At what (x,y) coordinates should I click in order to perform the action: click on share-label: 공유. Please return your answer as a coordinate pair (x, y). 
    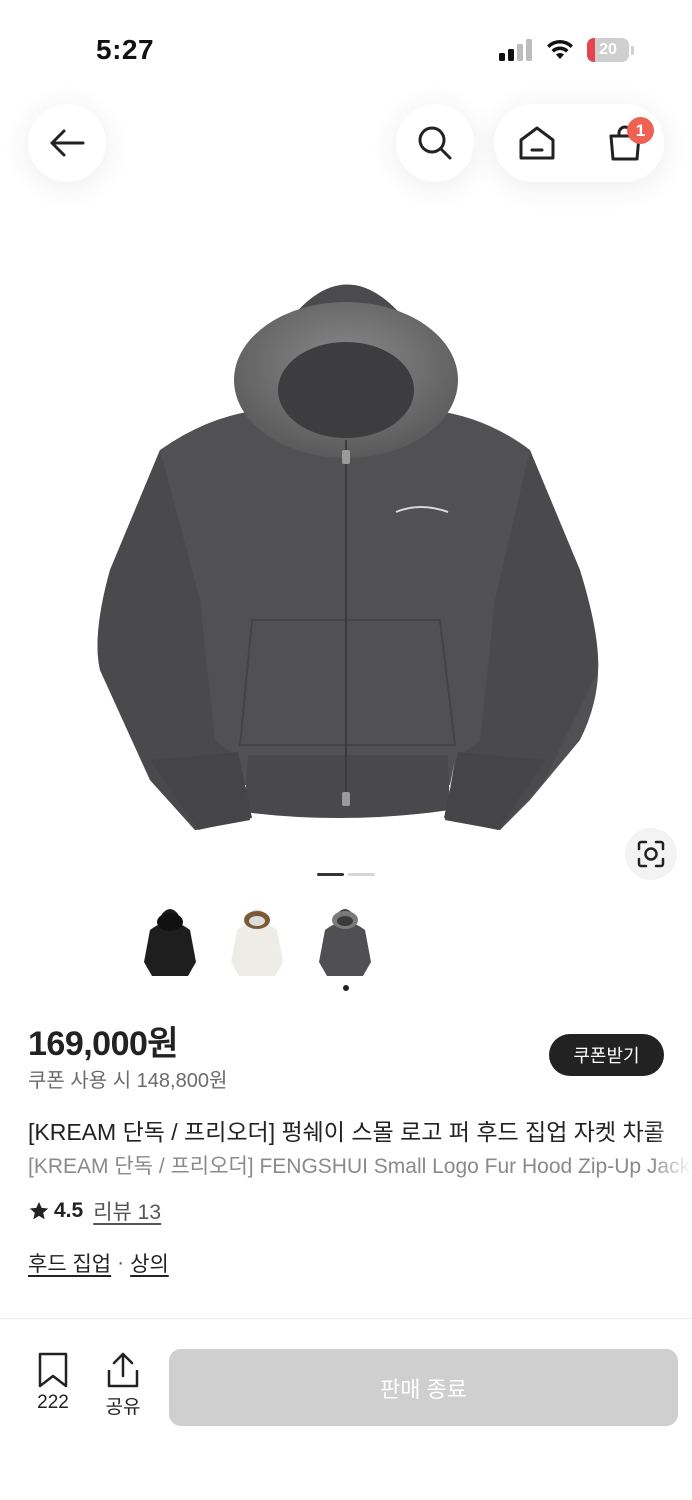
    Looking at the image, I should click on (123, 1407).